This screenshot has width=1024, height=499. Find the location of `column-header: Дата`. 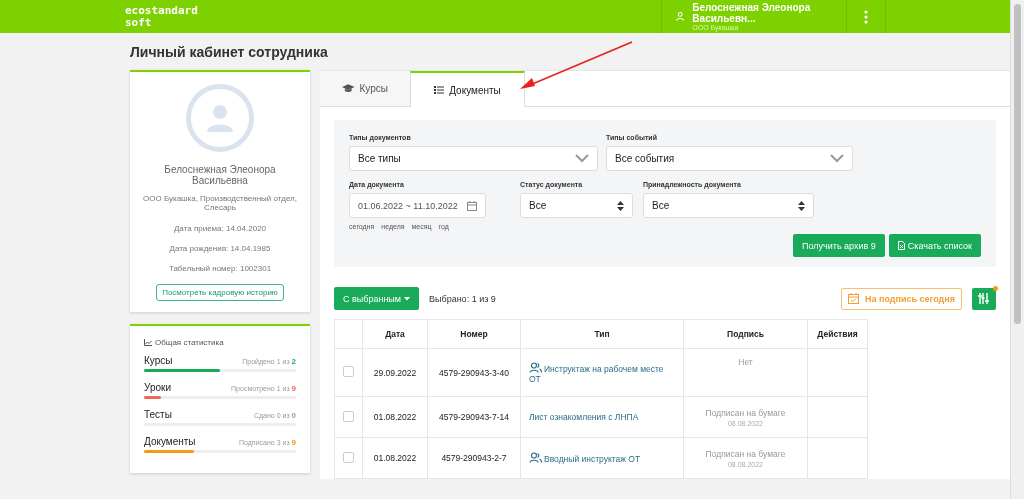

column-header: Дата is located at coordinates (395, 334).